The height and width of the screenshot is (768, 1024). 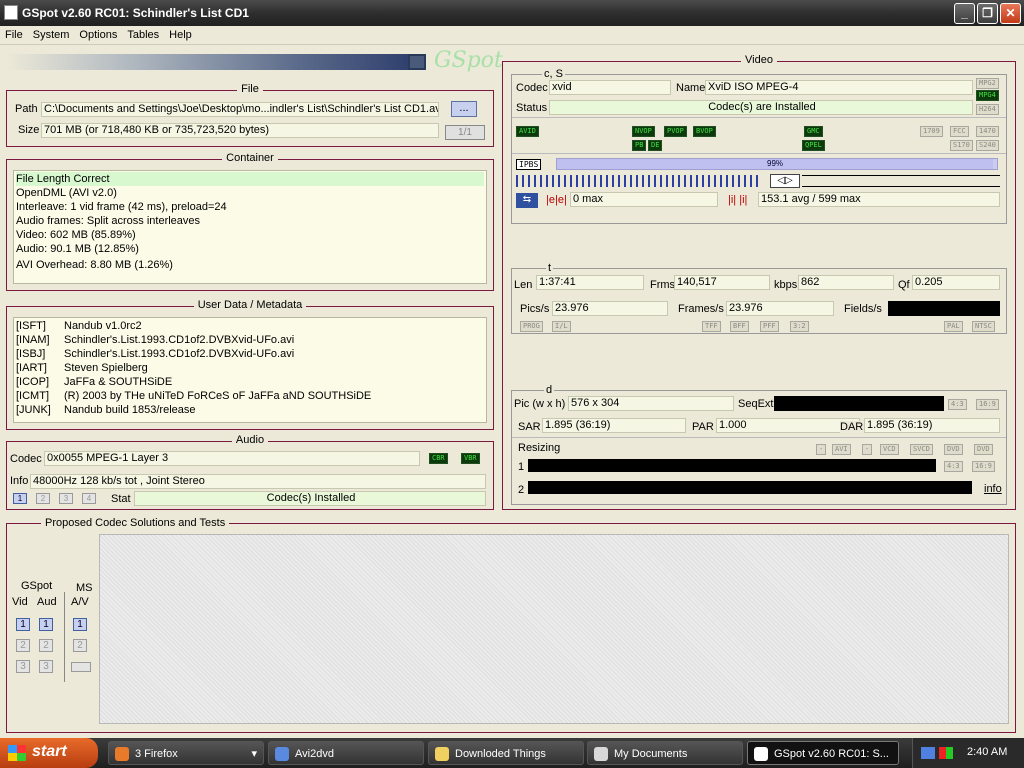 I want to click on s170-indicator: S170, so click(x=961, y=145).